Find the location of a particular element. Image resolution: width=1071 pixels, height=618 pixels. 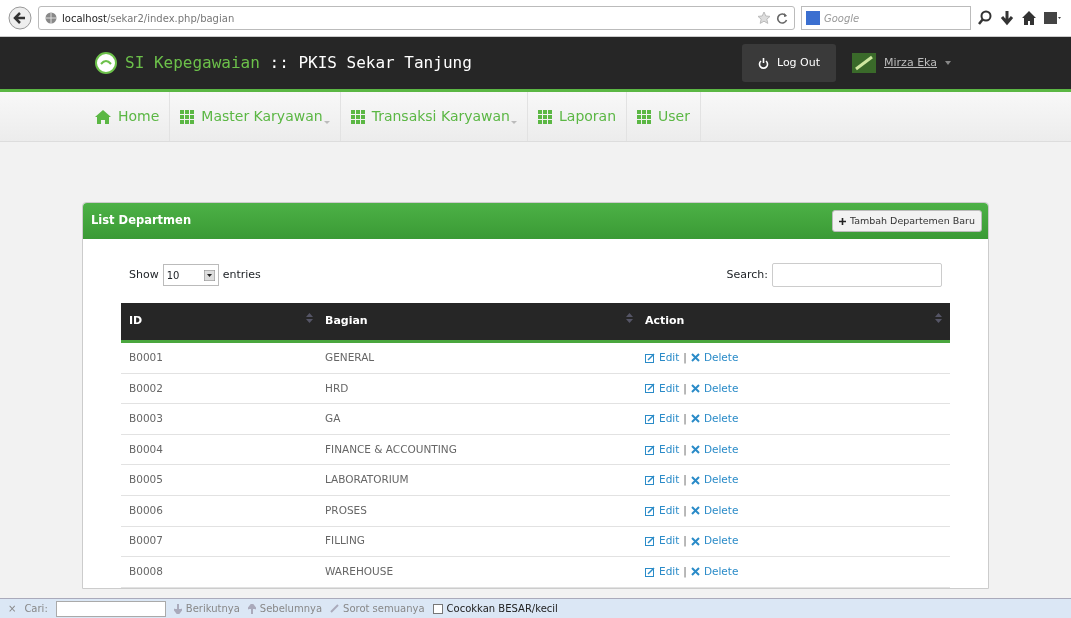

table-cell-text: FINANCE & ACCOUNTING is located at coordinates (391, 449).